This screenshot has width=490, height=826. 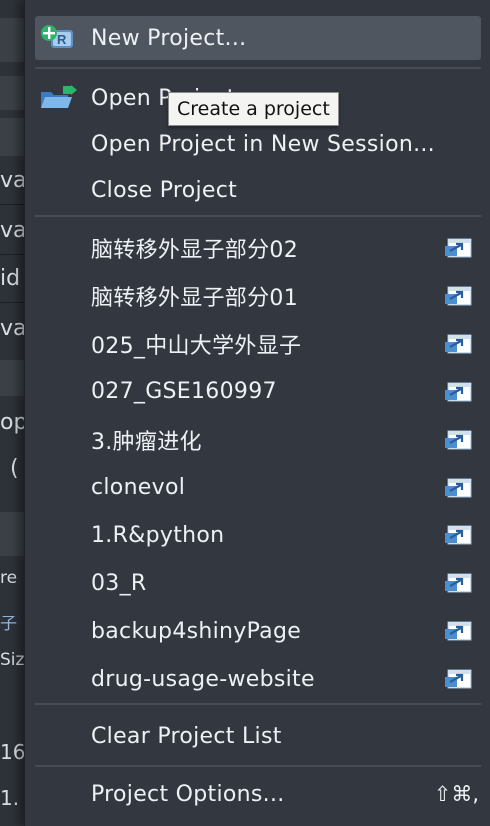 What do you see at coordinates (59, 98) in the screenshot?
I see `open-folder-icon` at bounding box center [59, 98].